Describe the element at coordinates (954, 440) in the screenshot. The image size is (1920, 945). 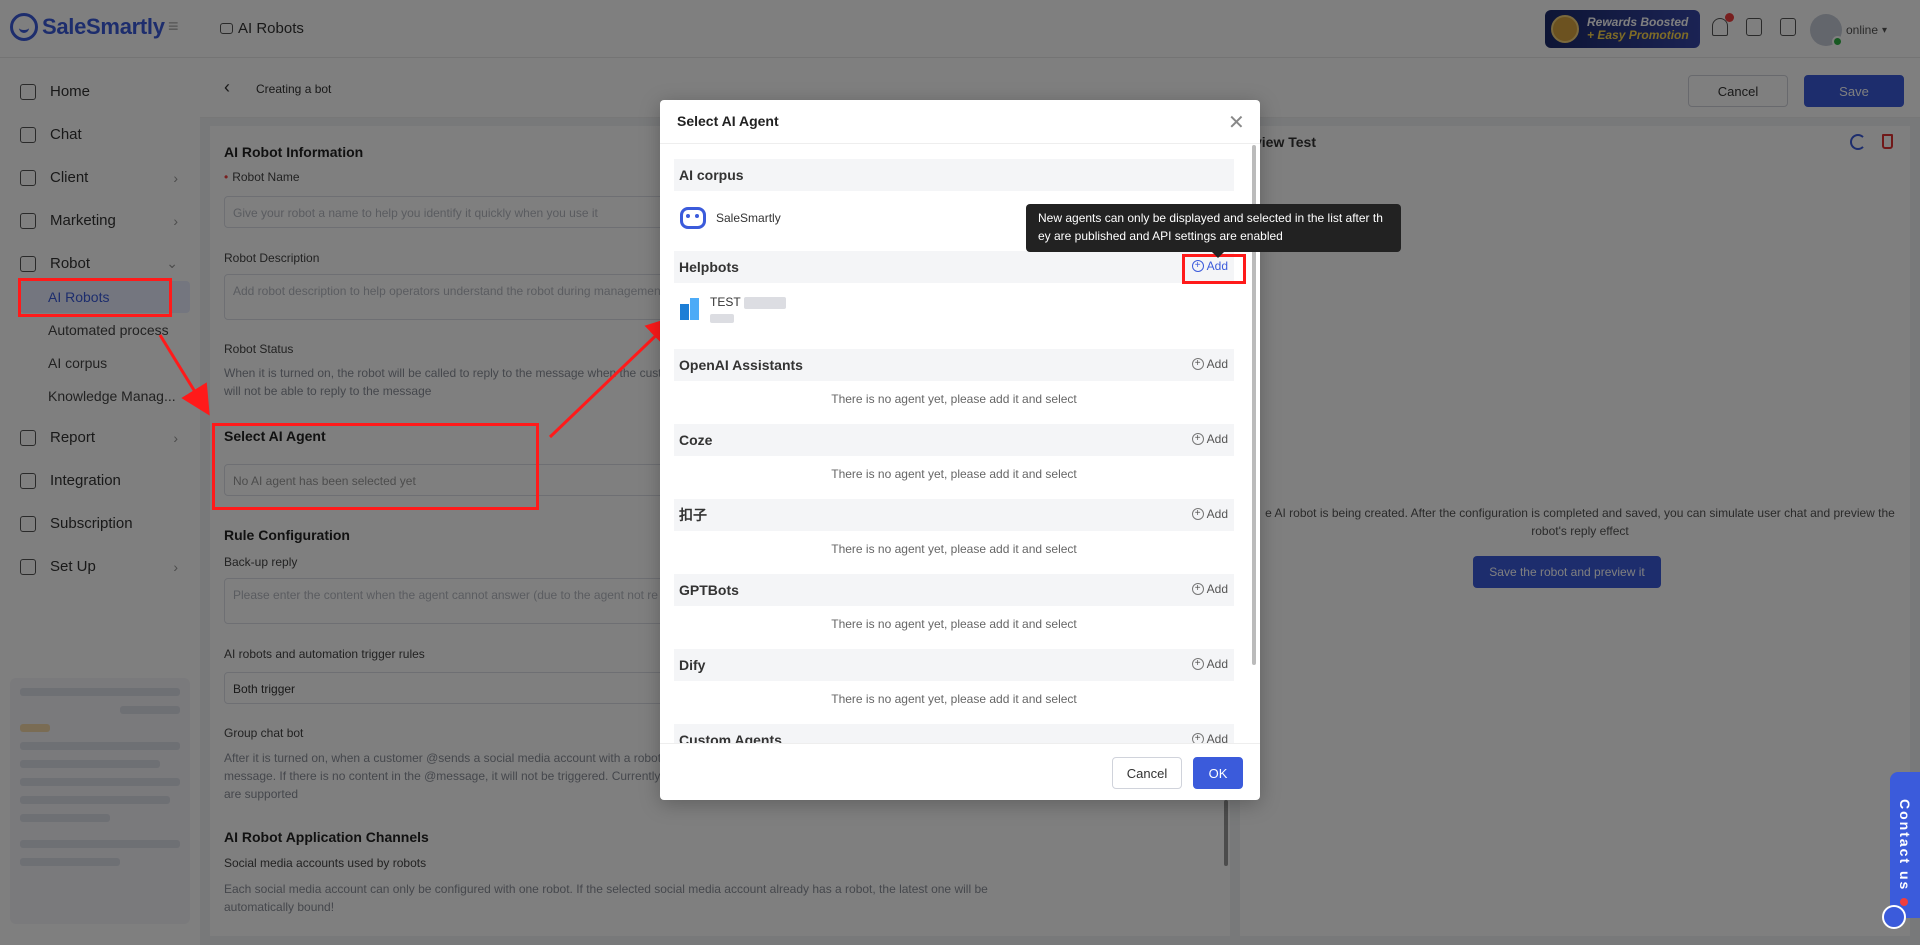
I see `group-coze: Coze + Add` at that location.